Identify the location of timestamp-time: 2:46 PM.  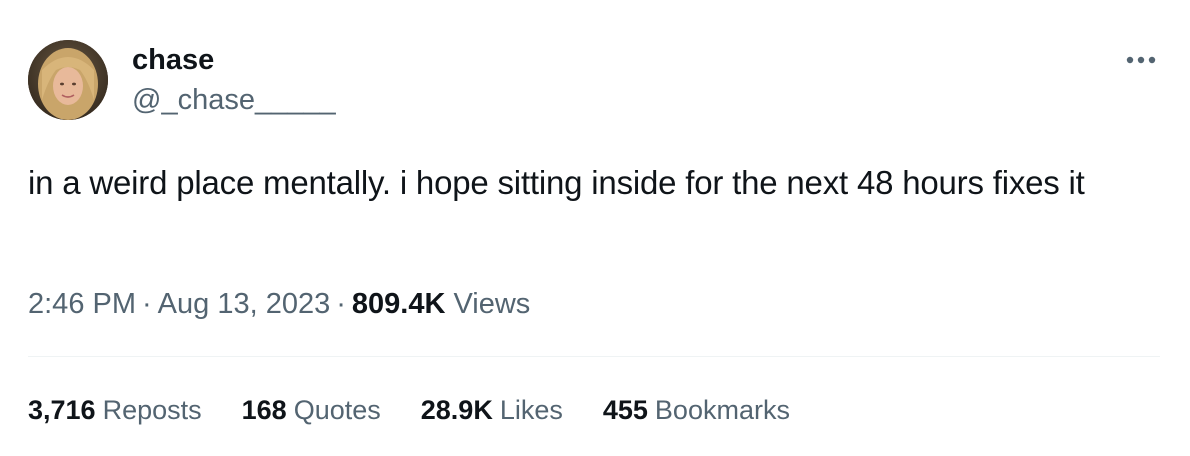
(82, 304).